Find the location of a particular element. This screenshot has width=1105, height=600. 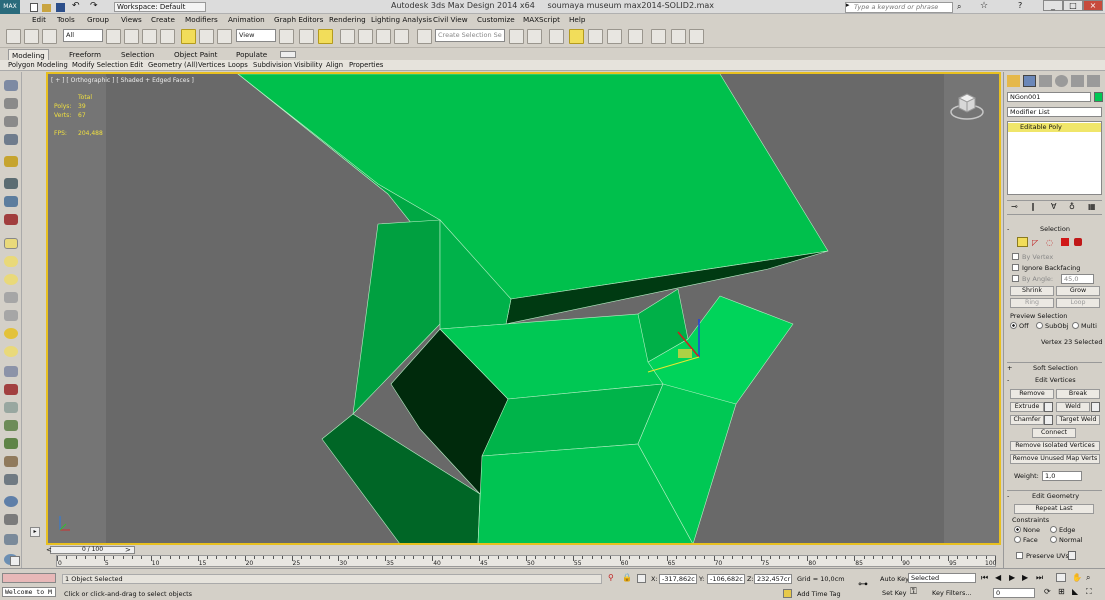

window-crossing-icon is located at coordinates (167, 36).